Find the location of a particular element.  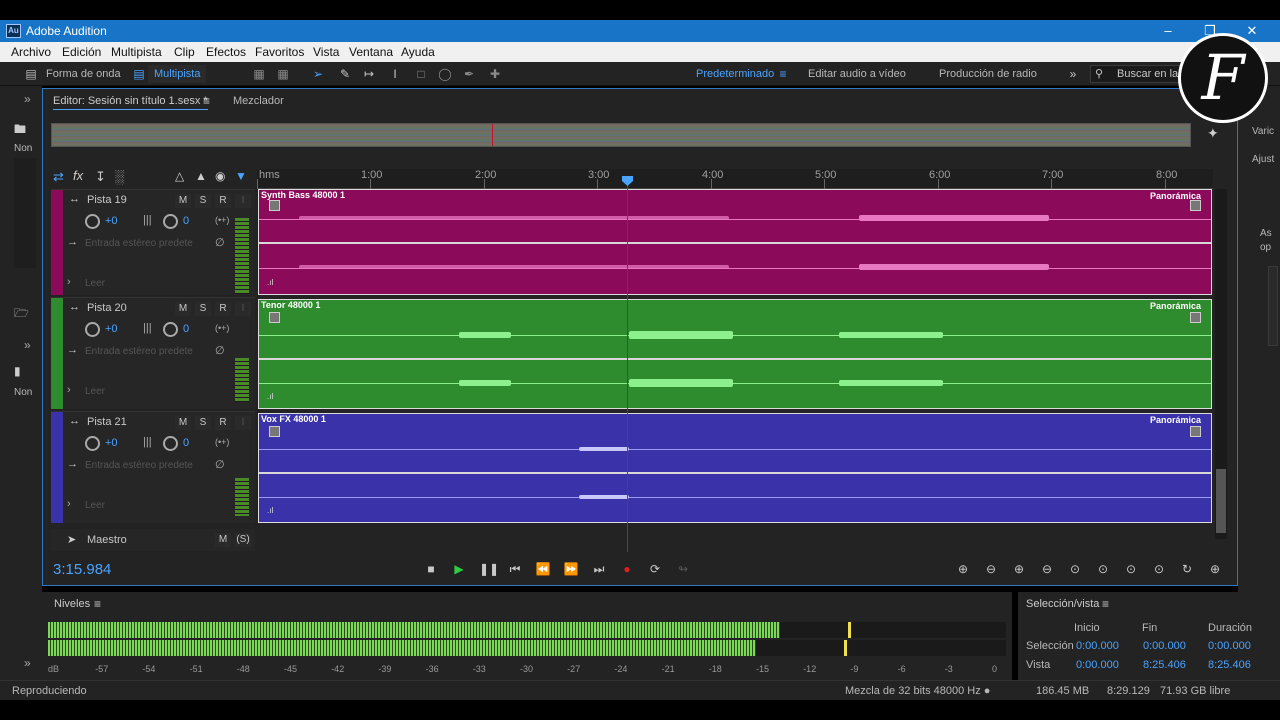

workspace-edit-audio-video: Editar audio a vídeo is located at coordinates (857, 74).